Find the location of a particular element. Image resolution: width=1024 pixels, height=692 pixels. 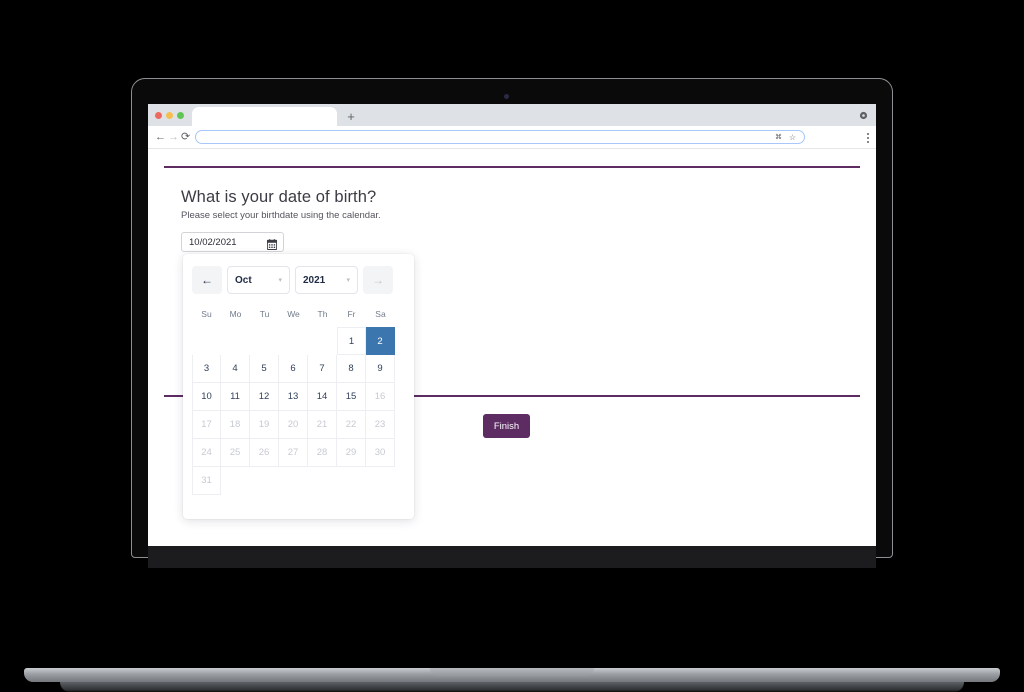

calendar-day: 17 is located at coordinates (206, 425).